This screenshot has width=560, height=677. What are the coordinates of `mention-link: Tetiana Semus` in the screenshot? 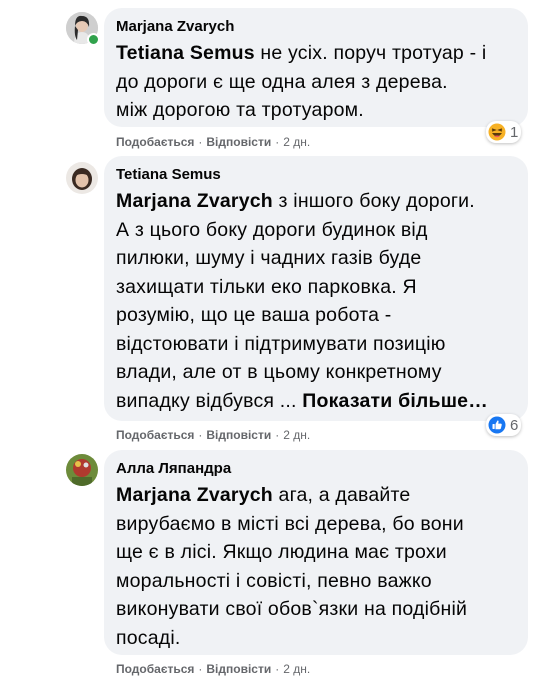 It's located at (185, 53).